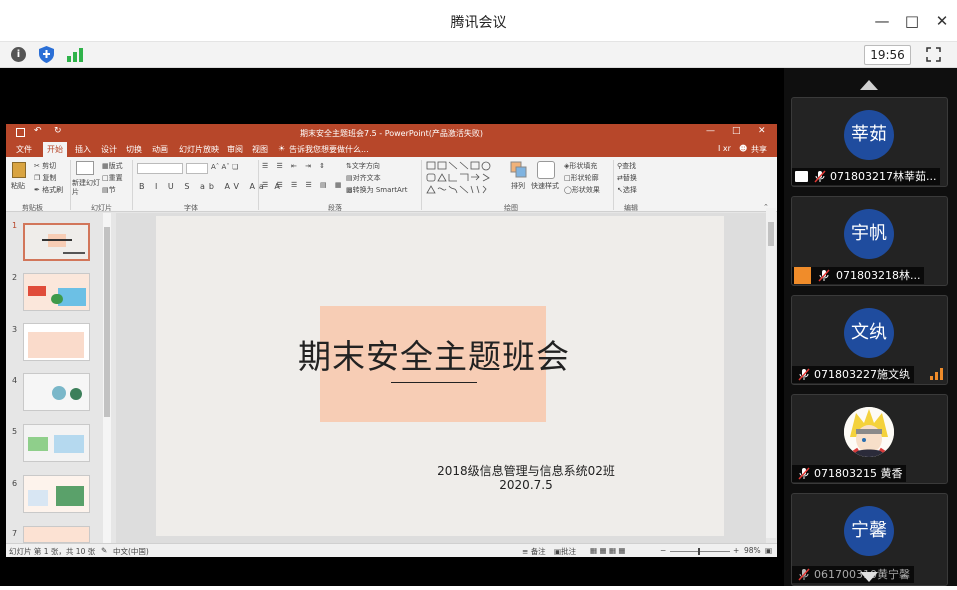 This screenshot has width=957, height=590. What do you see at coordinates (534, 551) in the screenshot?
I see `notes-button: ≡ 备注` at bounding box center [534, 551].